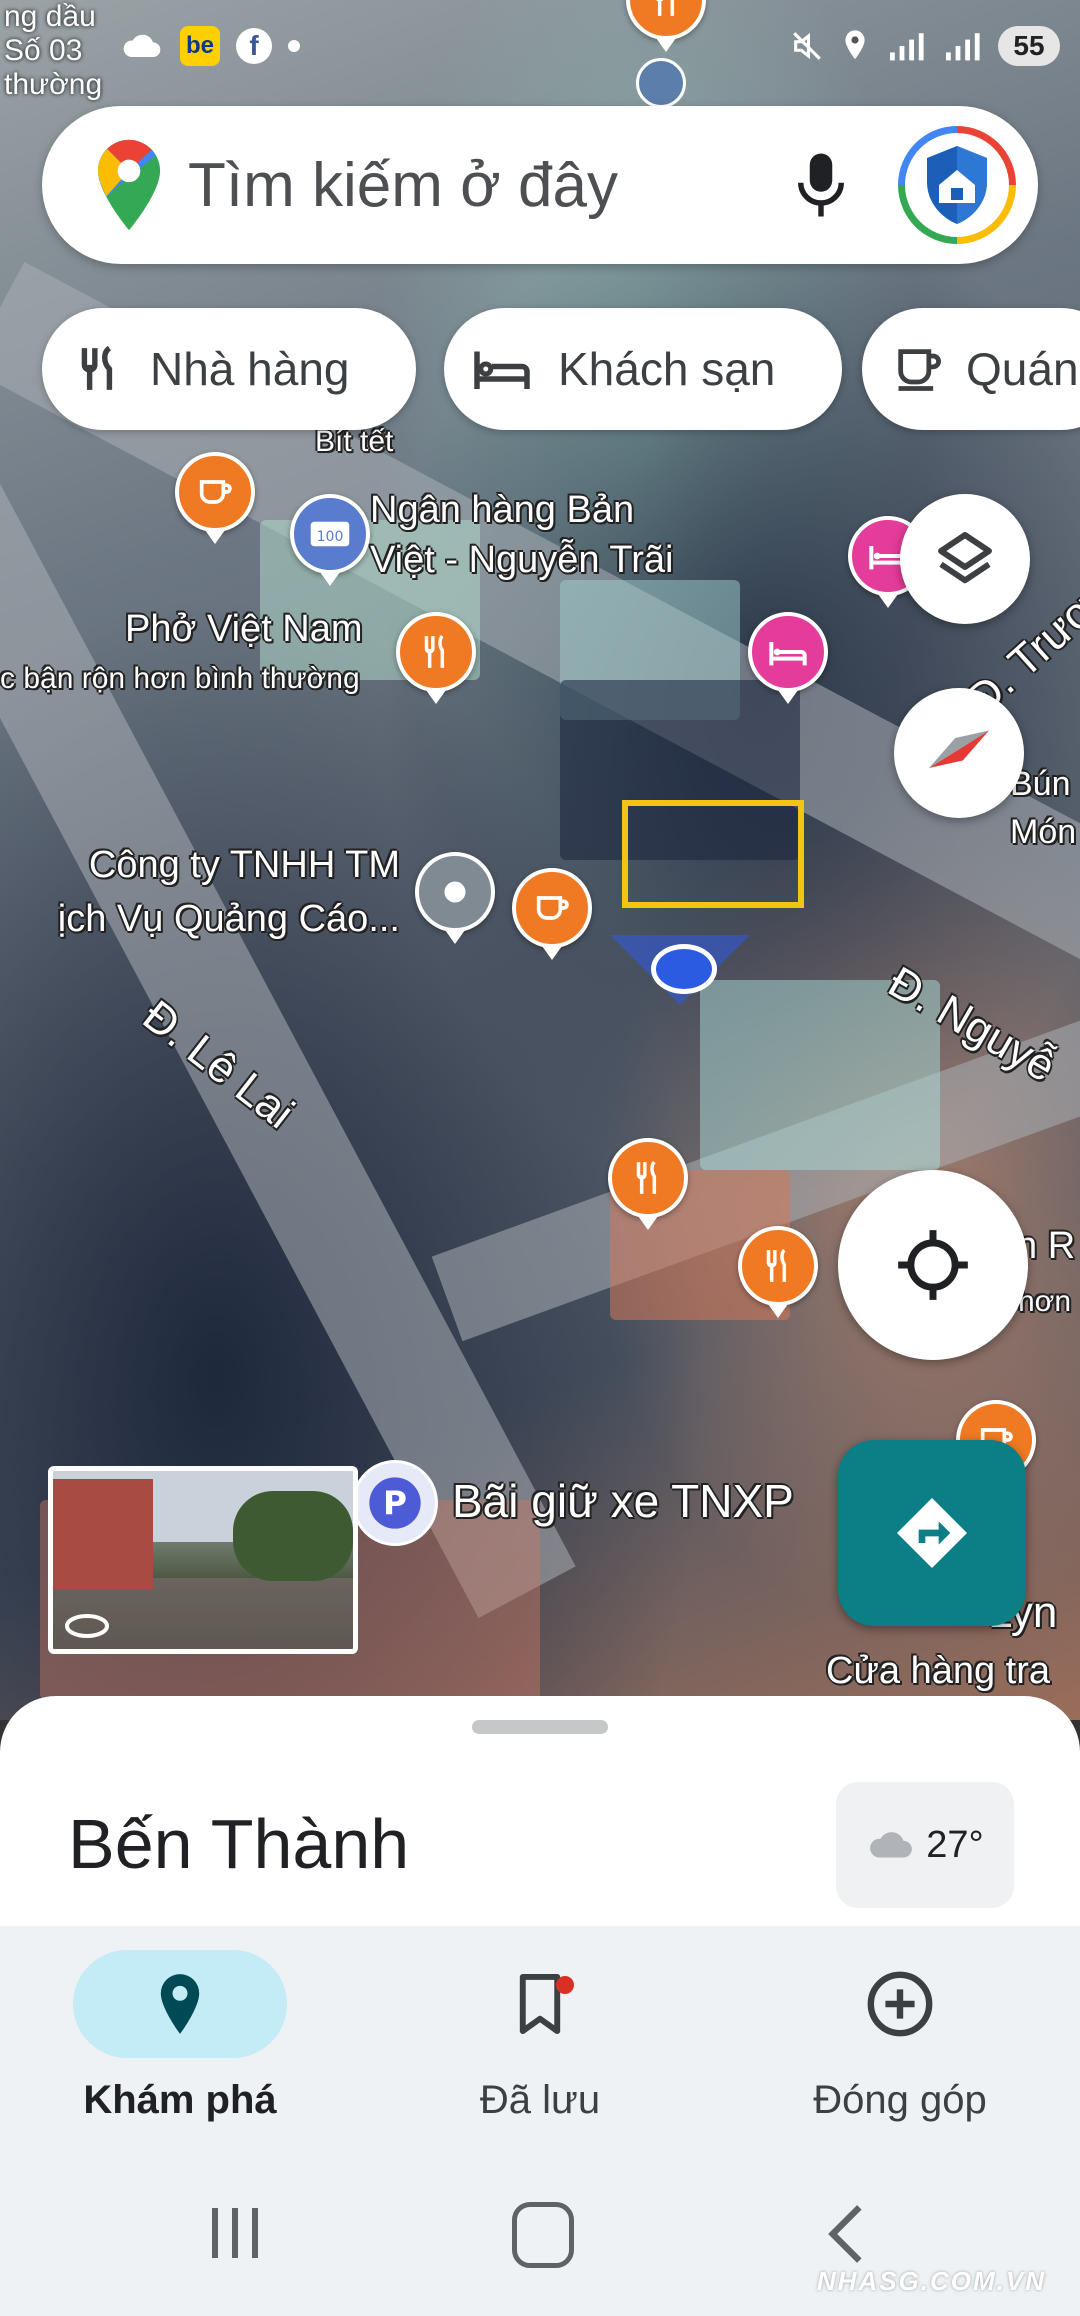 Image resolution: width=1080 pixels, height=2316 pixels. Describe the element at coordinates (713, 854) in the screenshot. I see `highlight-box` at that location.